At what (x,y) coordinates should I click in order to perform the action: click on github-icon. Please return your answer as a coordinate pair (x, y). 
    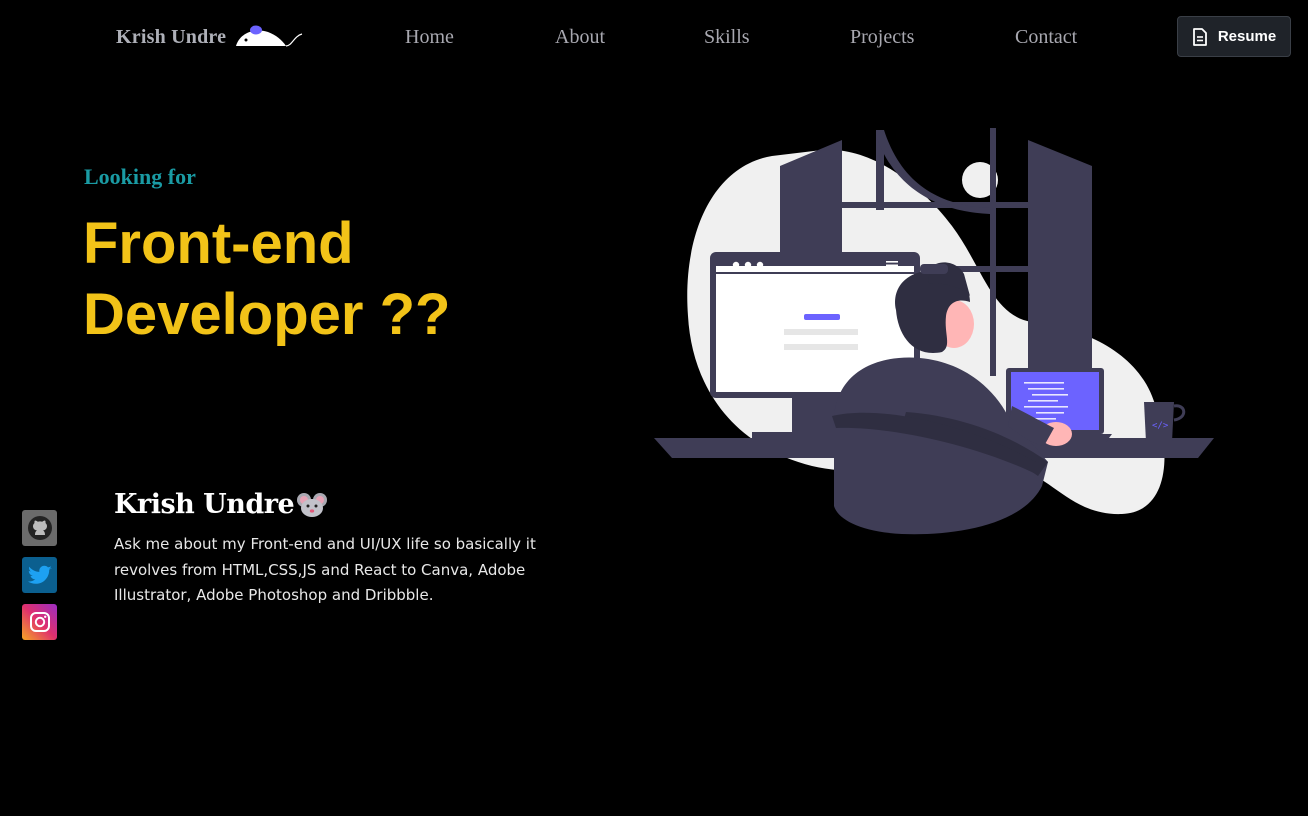
    Looking at the image, I should click on (39, 528).